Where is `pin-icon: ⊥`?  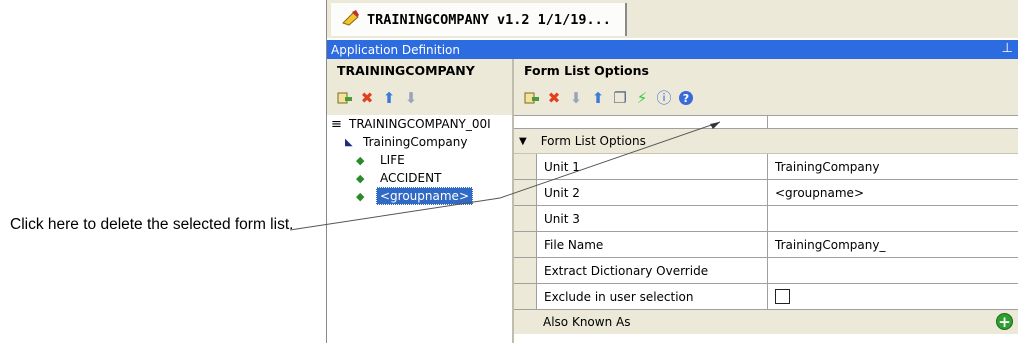 pin-icon: ⊥ is located at coordinates (1007, 48).